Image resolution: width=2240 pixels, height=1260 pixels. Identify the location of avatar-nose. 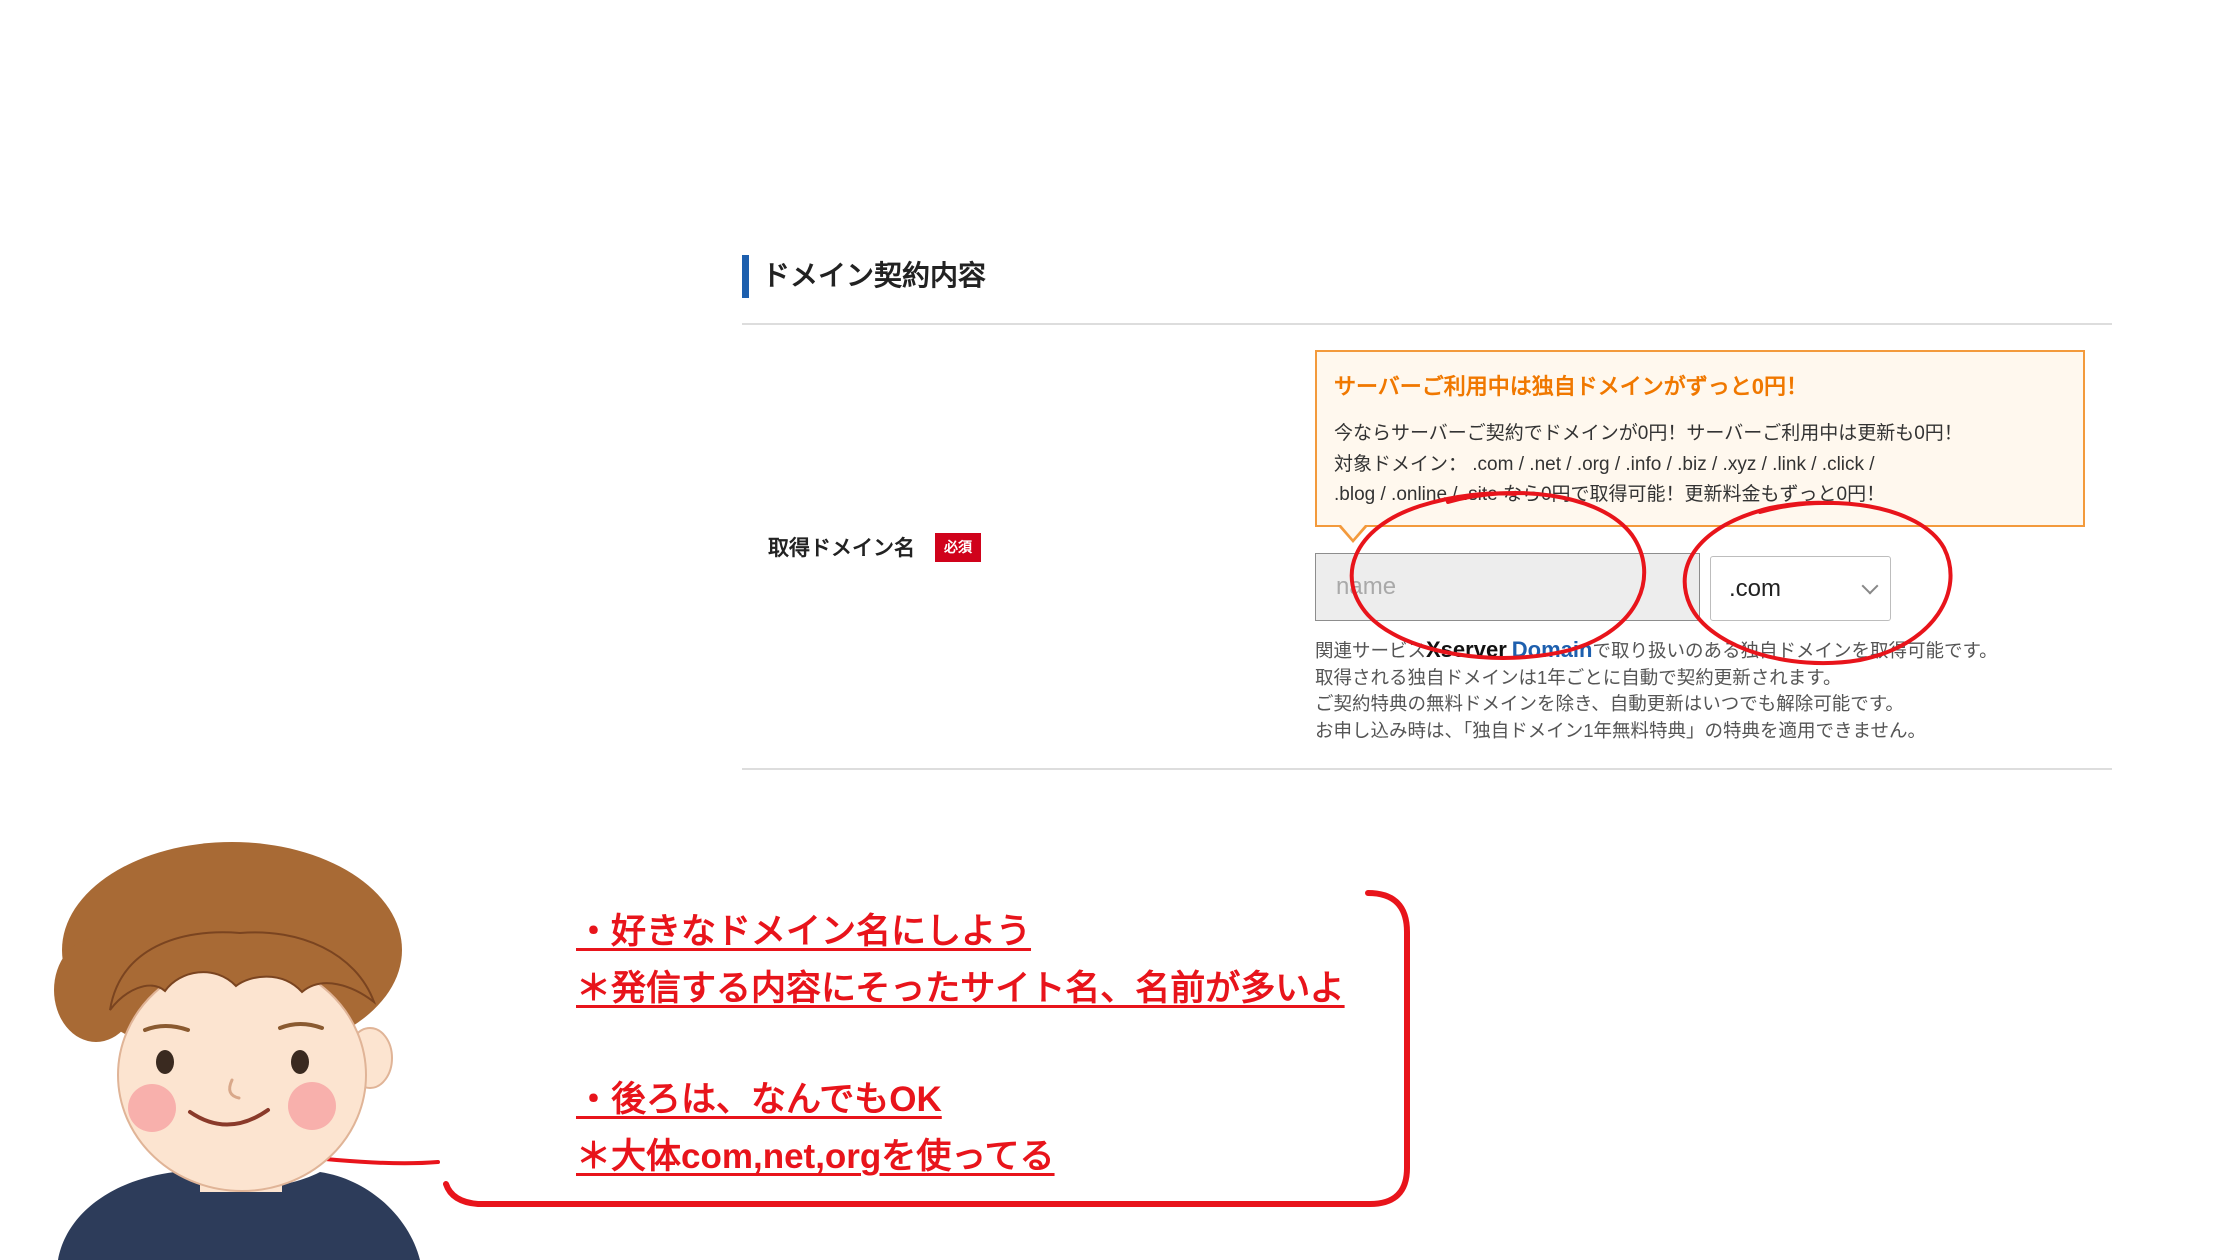
(234, 1089).